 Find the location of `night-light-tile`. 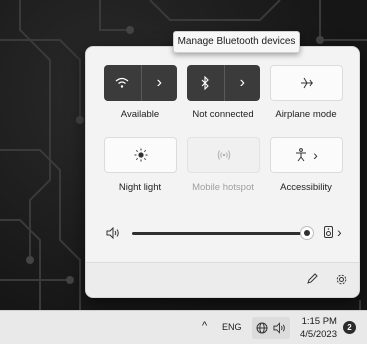

night-light-tile is located at coordinates (140, 155).